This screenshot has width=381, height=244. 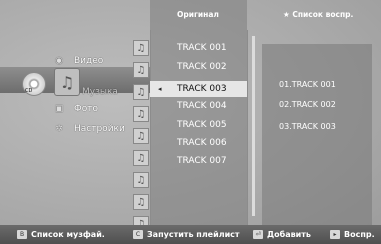 What do you see at coordinates (198, 14) in the screenshot?
I see `original-header: Оригинал` at bounding box center [198, 14].